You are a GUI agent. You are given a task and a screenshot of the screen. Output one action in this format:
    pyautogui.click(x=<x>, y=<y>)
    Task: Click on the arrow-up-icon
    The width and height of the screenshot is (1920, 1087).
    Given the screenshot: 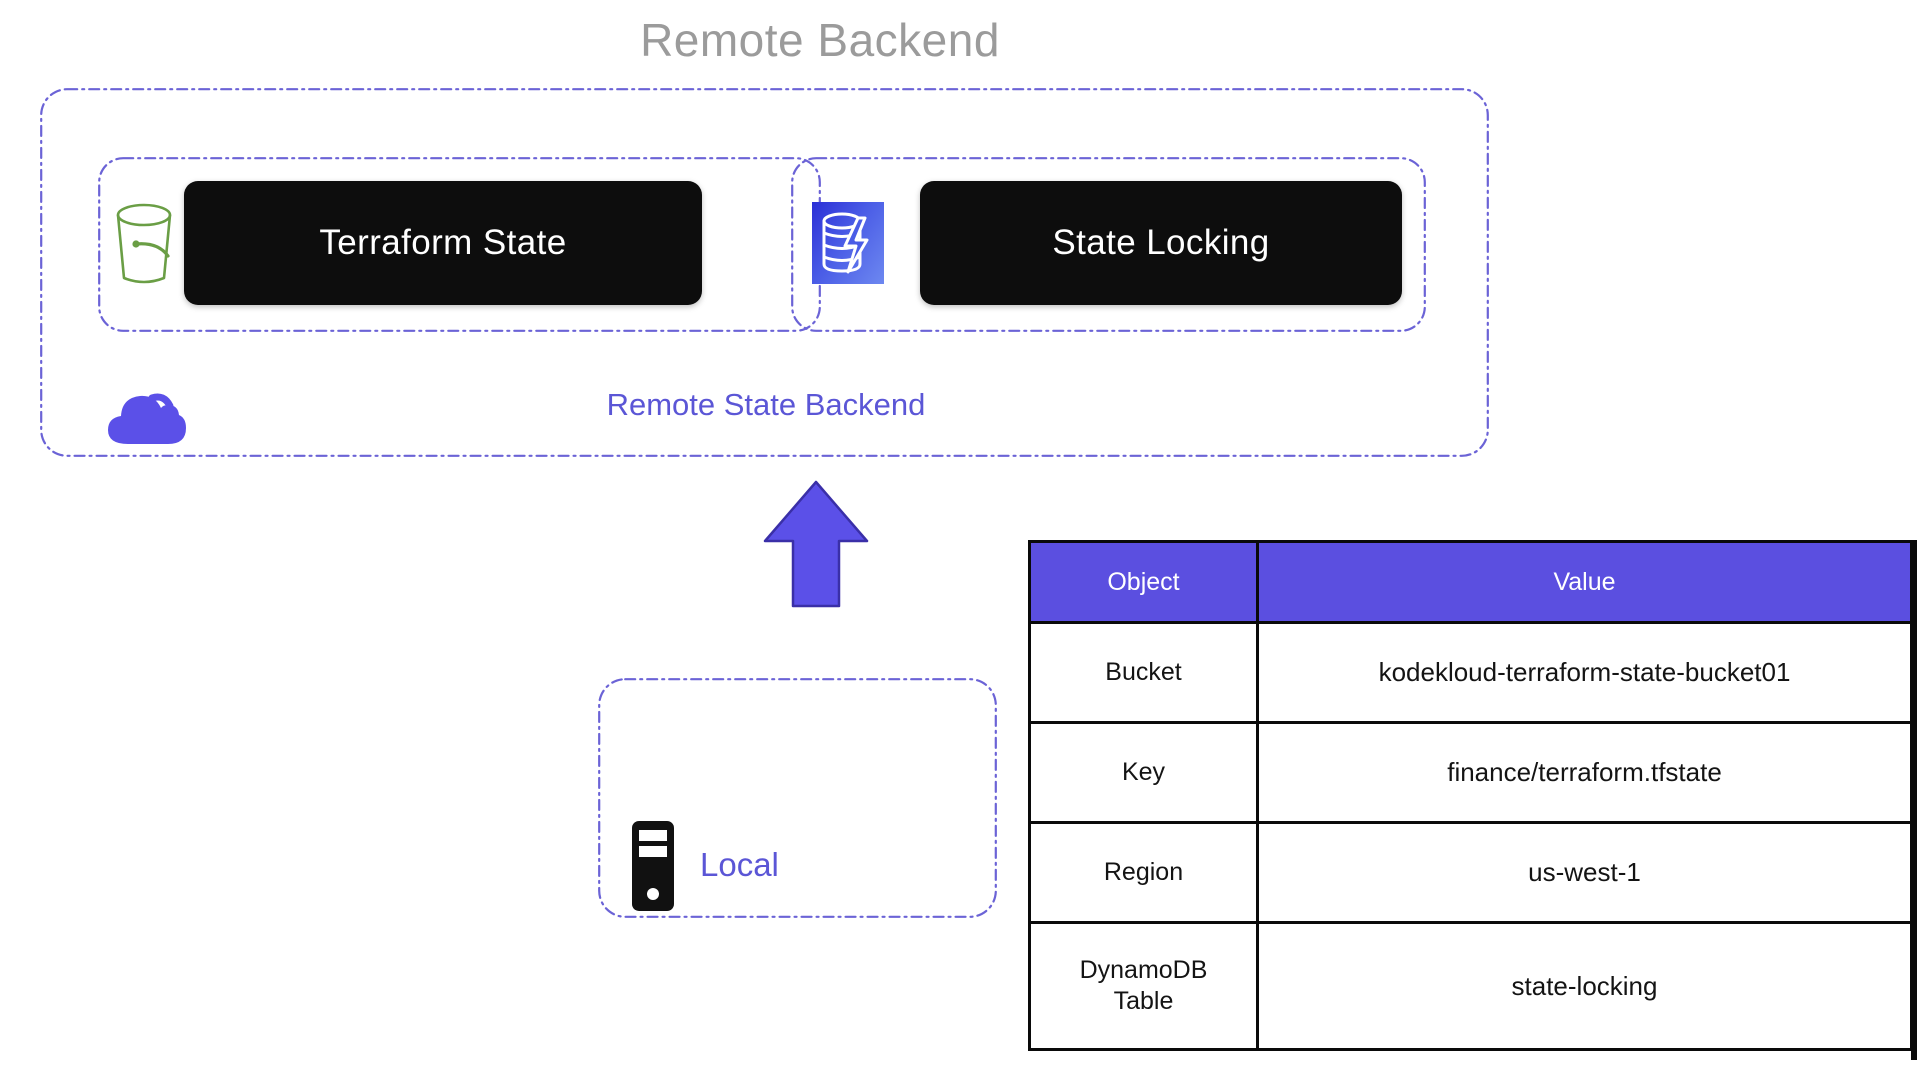 What is the action you would take?
    pyautogui.click(x=816, y=544)
    